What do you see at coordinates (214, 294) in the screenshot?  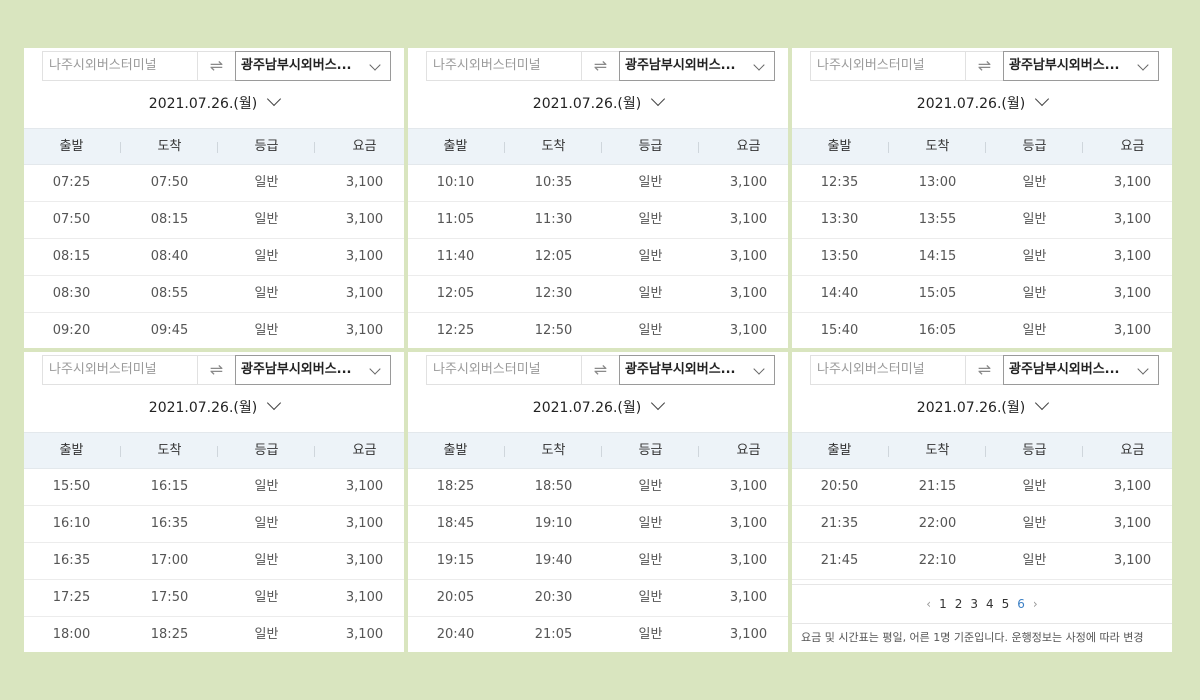 I see `table-row: 08:30 08:55 일반 3,100` at bounding box center [214, 294].